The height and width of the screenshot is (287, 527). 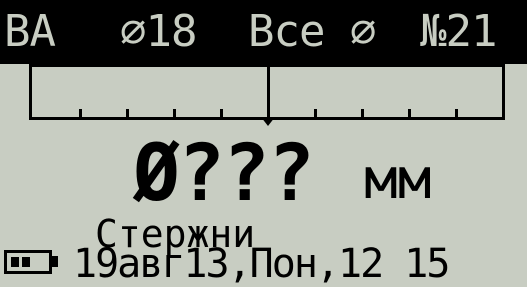 What do you see at coordinates (224, 174) in the screenshot?
I see `measurement-value: Ø???` at bounding box center [224, 174].